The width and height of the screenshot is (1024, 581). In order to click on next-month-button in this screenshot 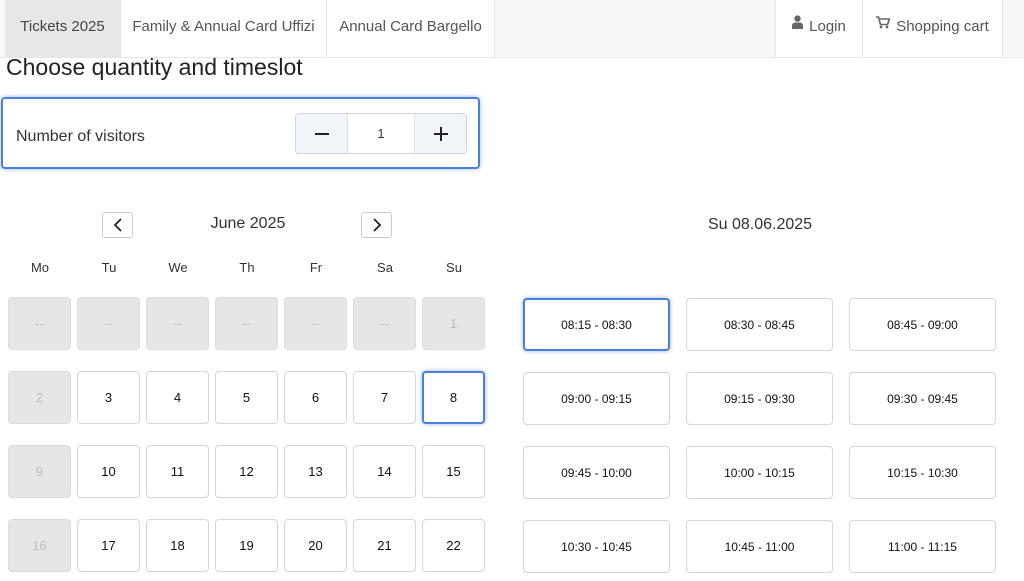, I will do `click(376, 225)`.